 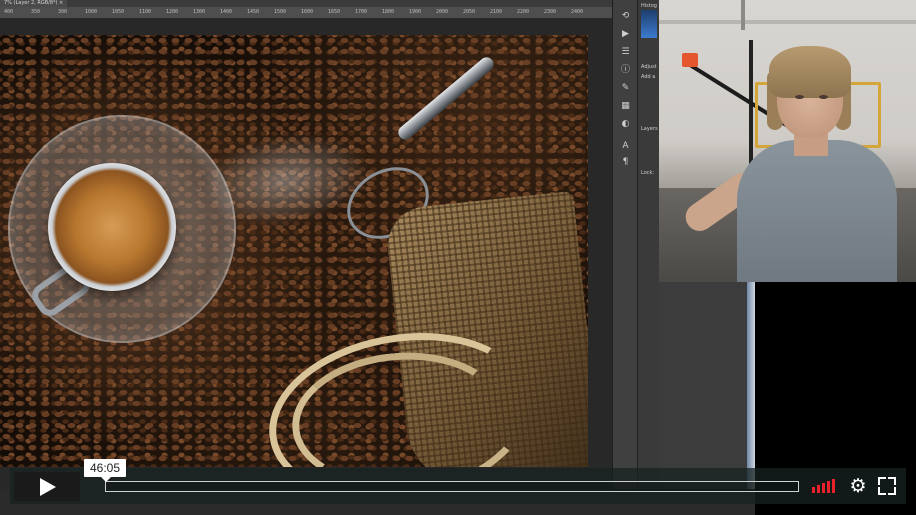 I want to click on coffee-cup, so click(x=112, y=227).